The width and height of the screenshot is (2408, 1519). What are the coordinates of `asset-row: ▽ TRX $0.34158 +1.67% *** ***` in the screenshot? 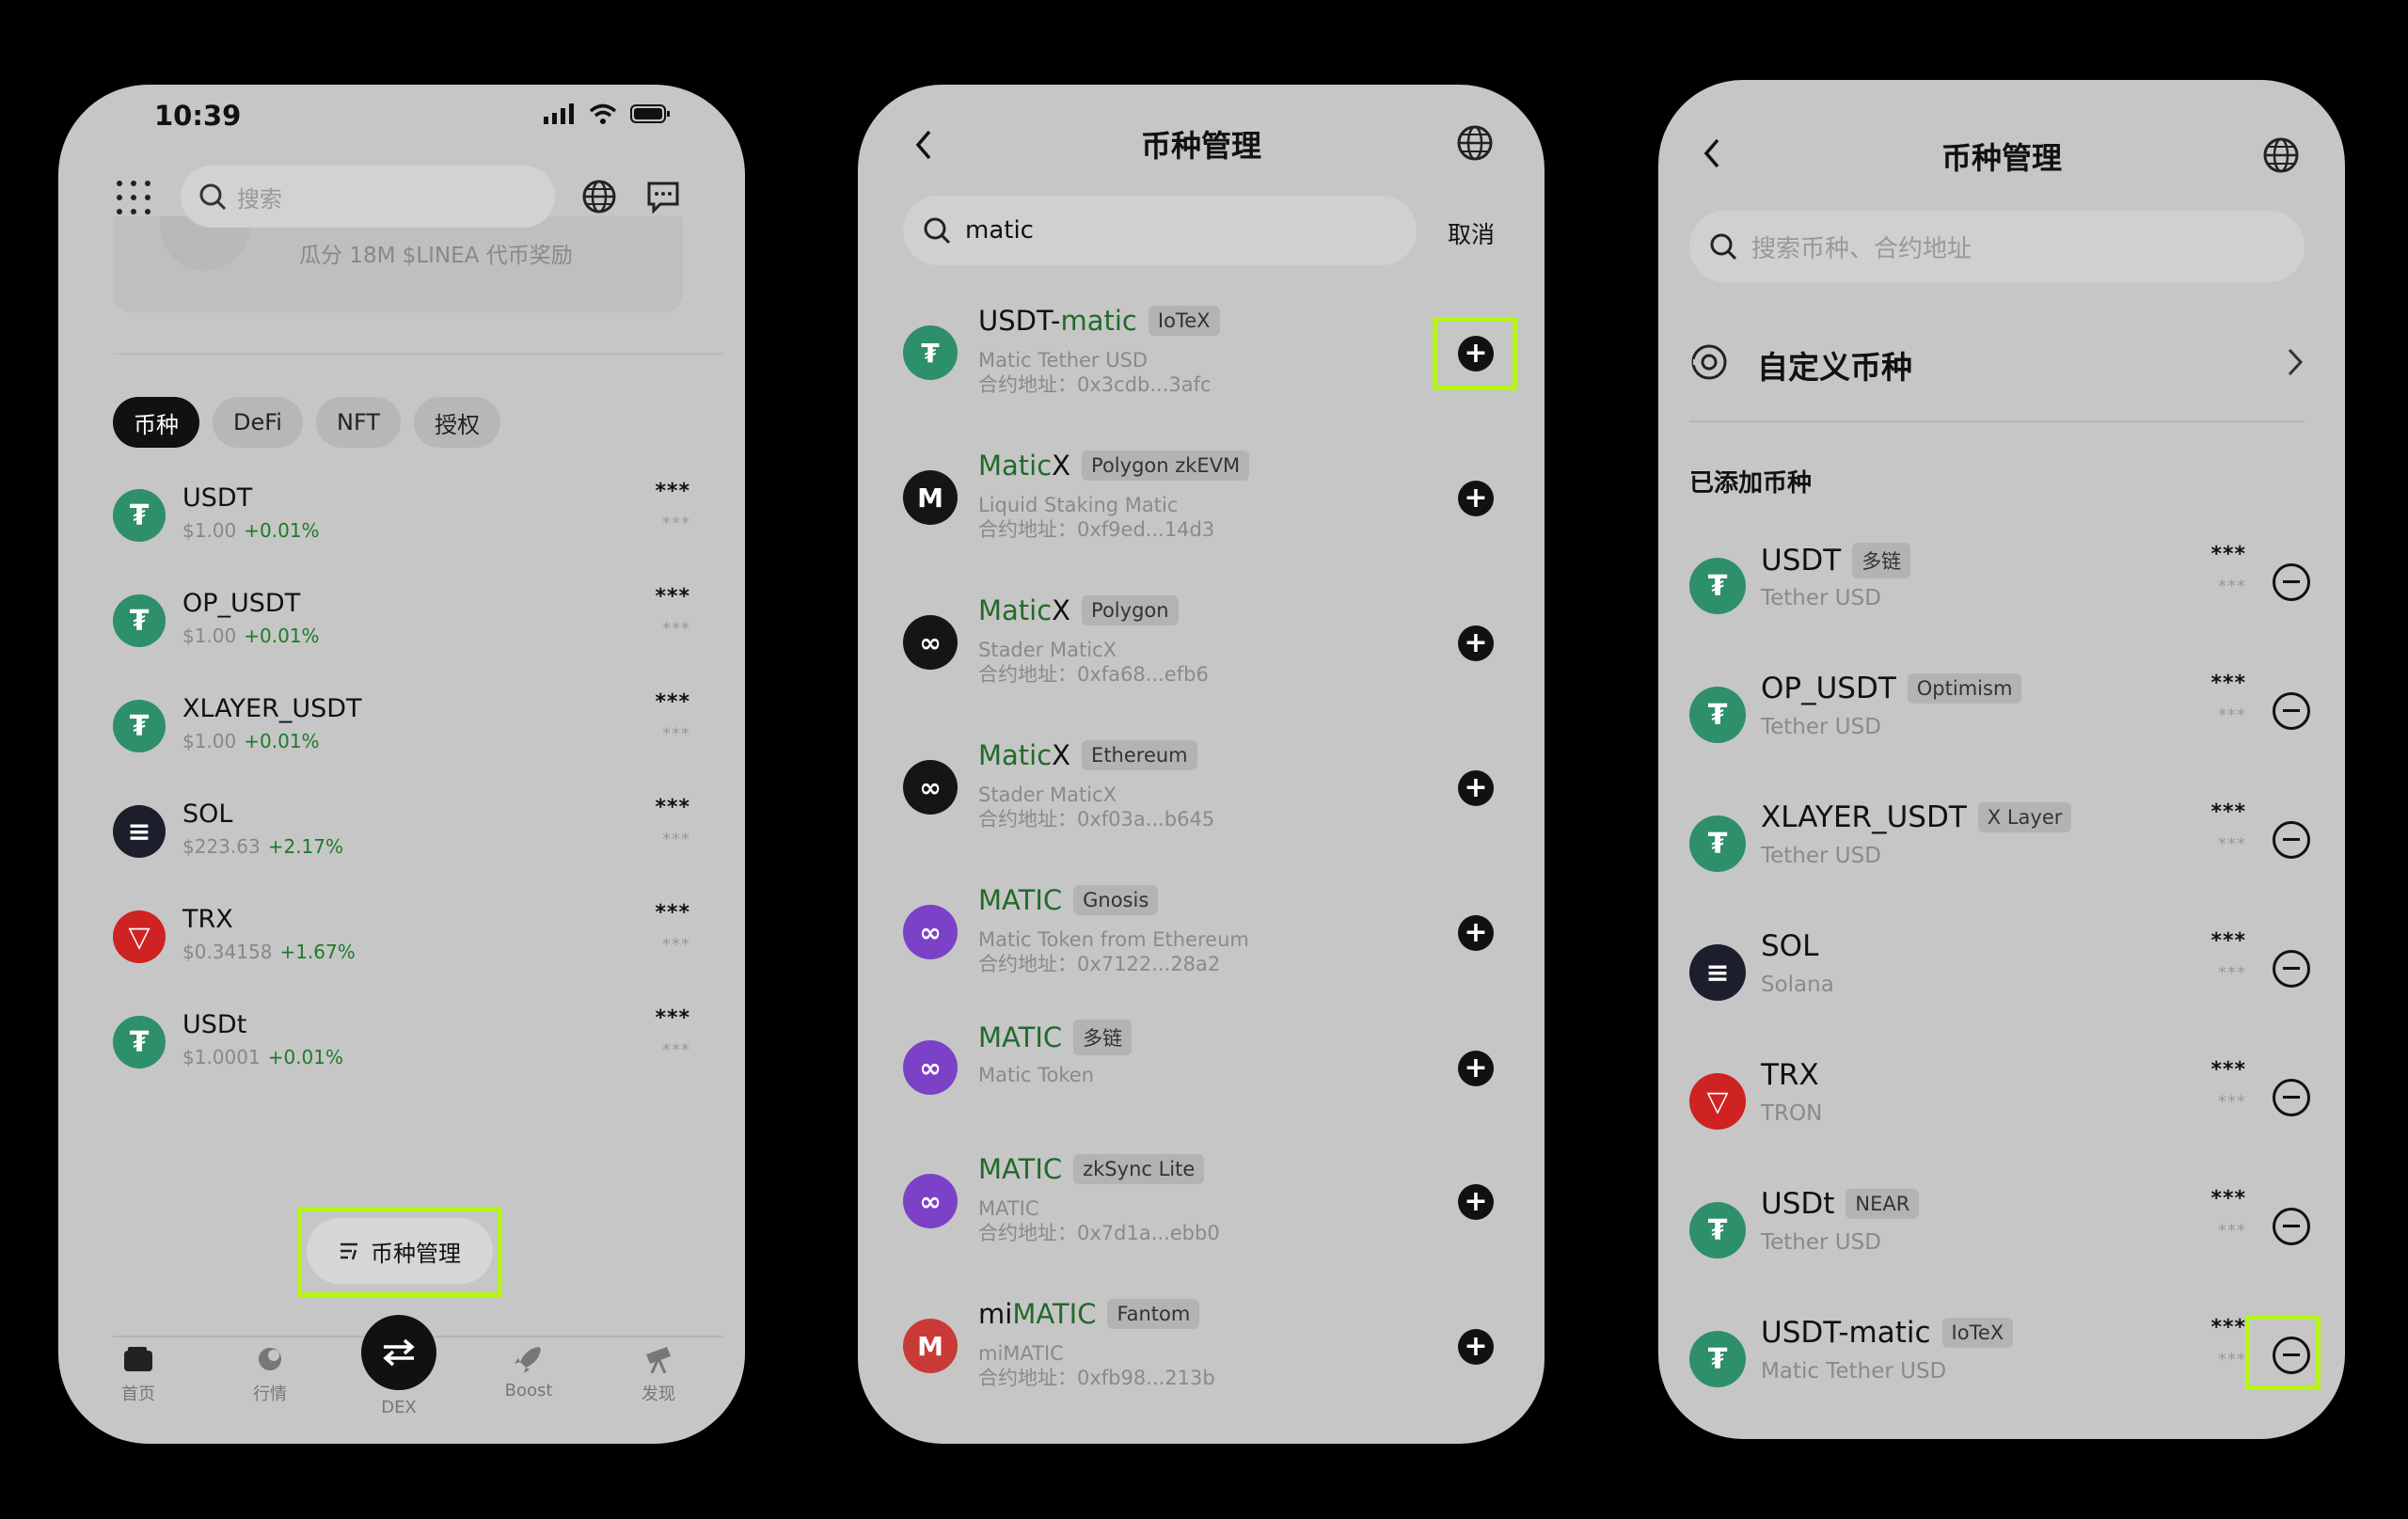 It's located at (402, 938).